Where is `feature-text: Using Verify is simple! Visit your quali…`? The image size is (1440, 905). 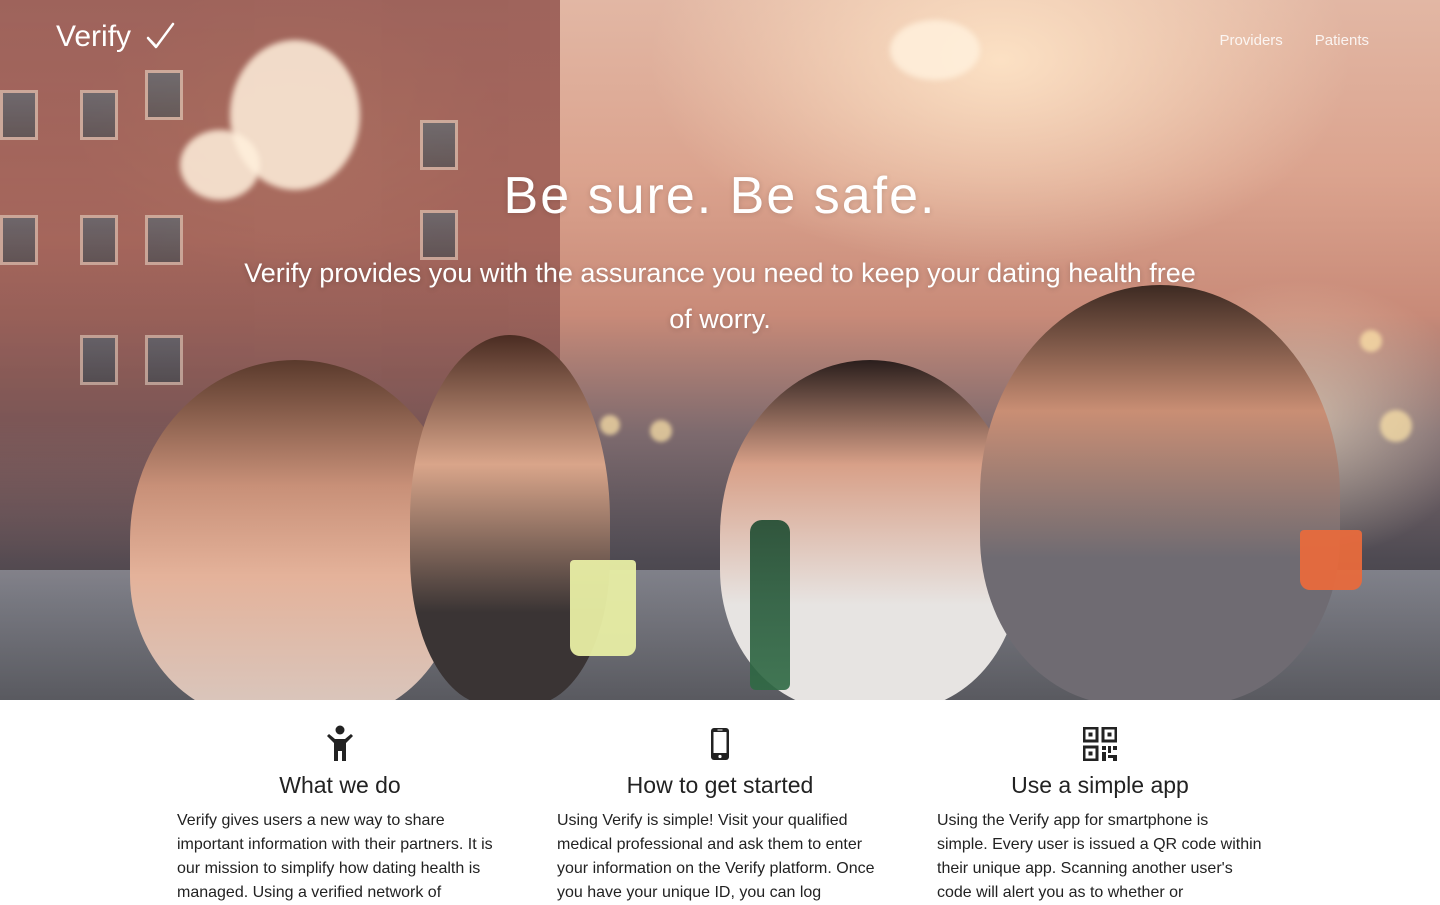 feature-text: Using Verify is simple! Visit your quali… is located at coordinates (716, 856).